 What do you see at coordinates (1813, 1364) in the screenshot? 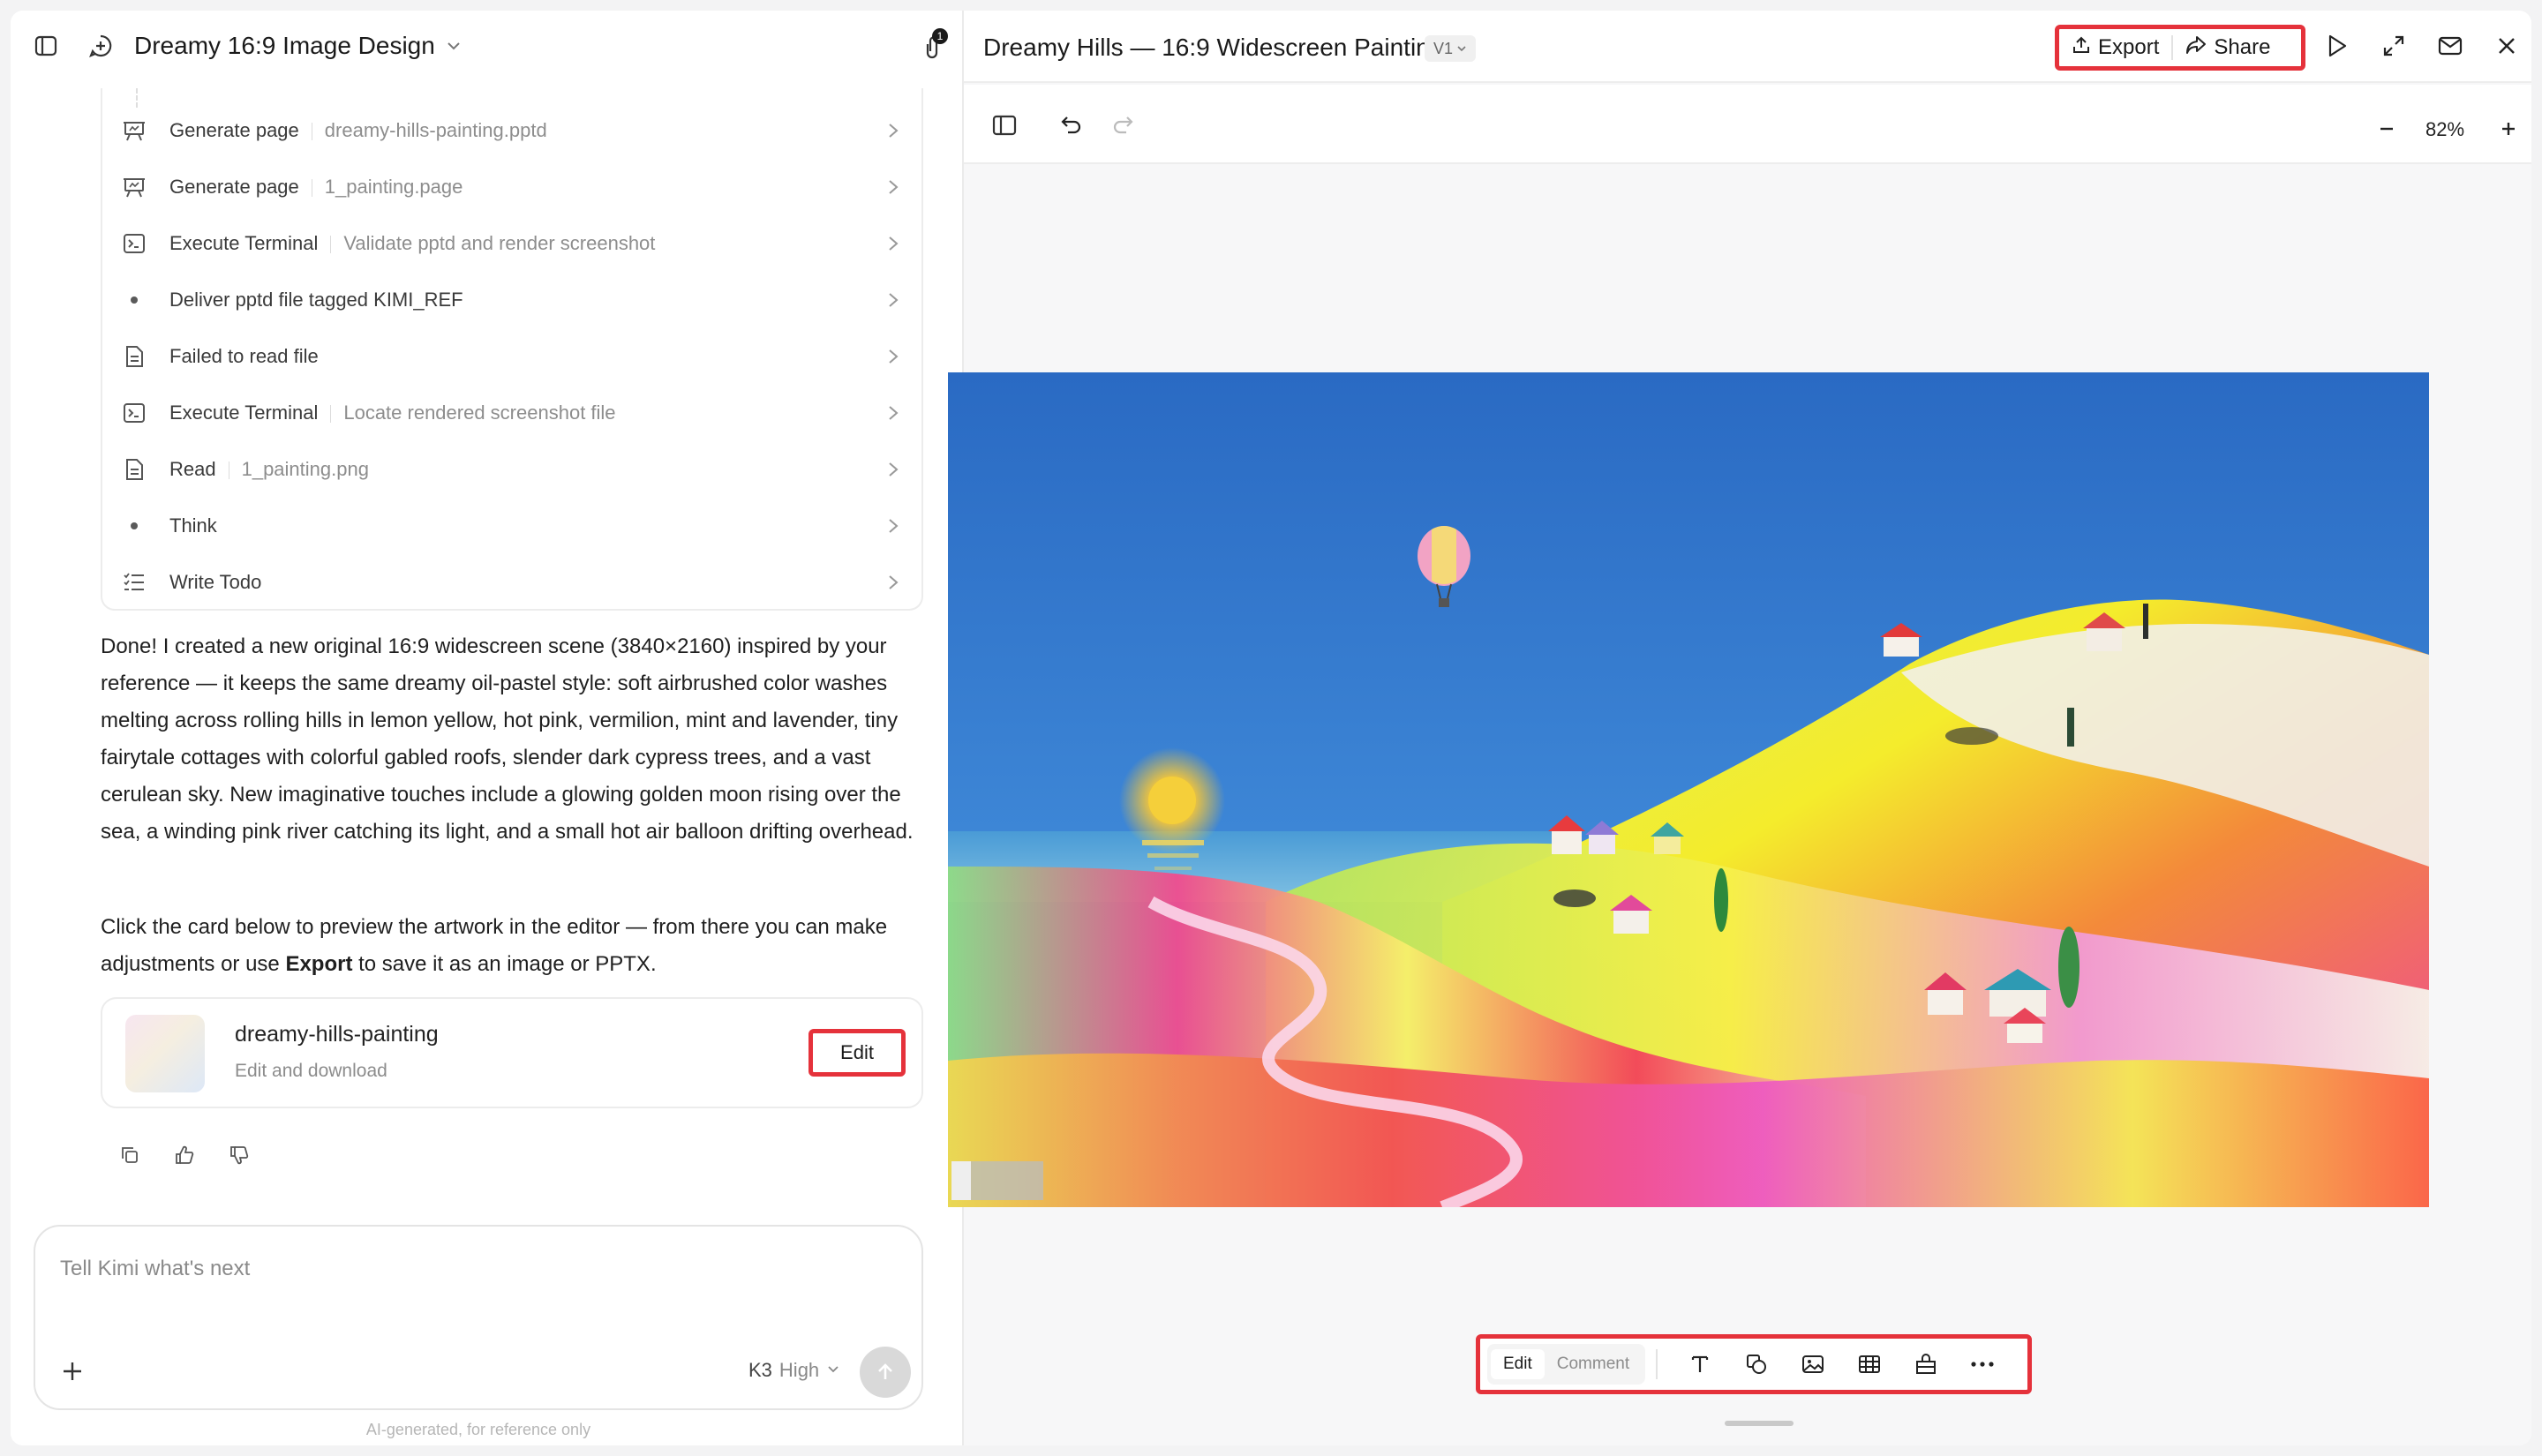
I see `image-icon` at bounding box center [1813, 1364].